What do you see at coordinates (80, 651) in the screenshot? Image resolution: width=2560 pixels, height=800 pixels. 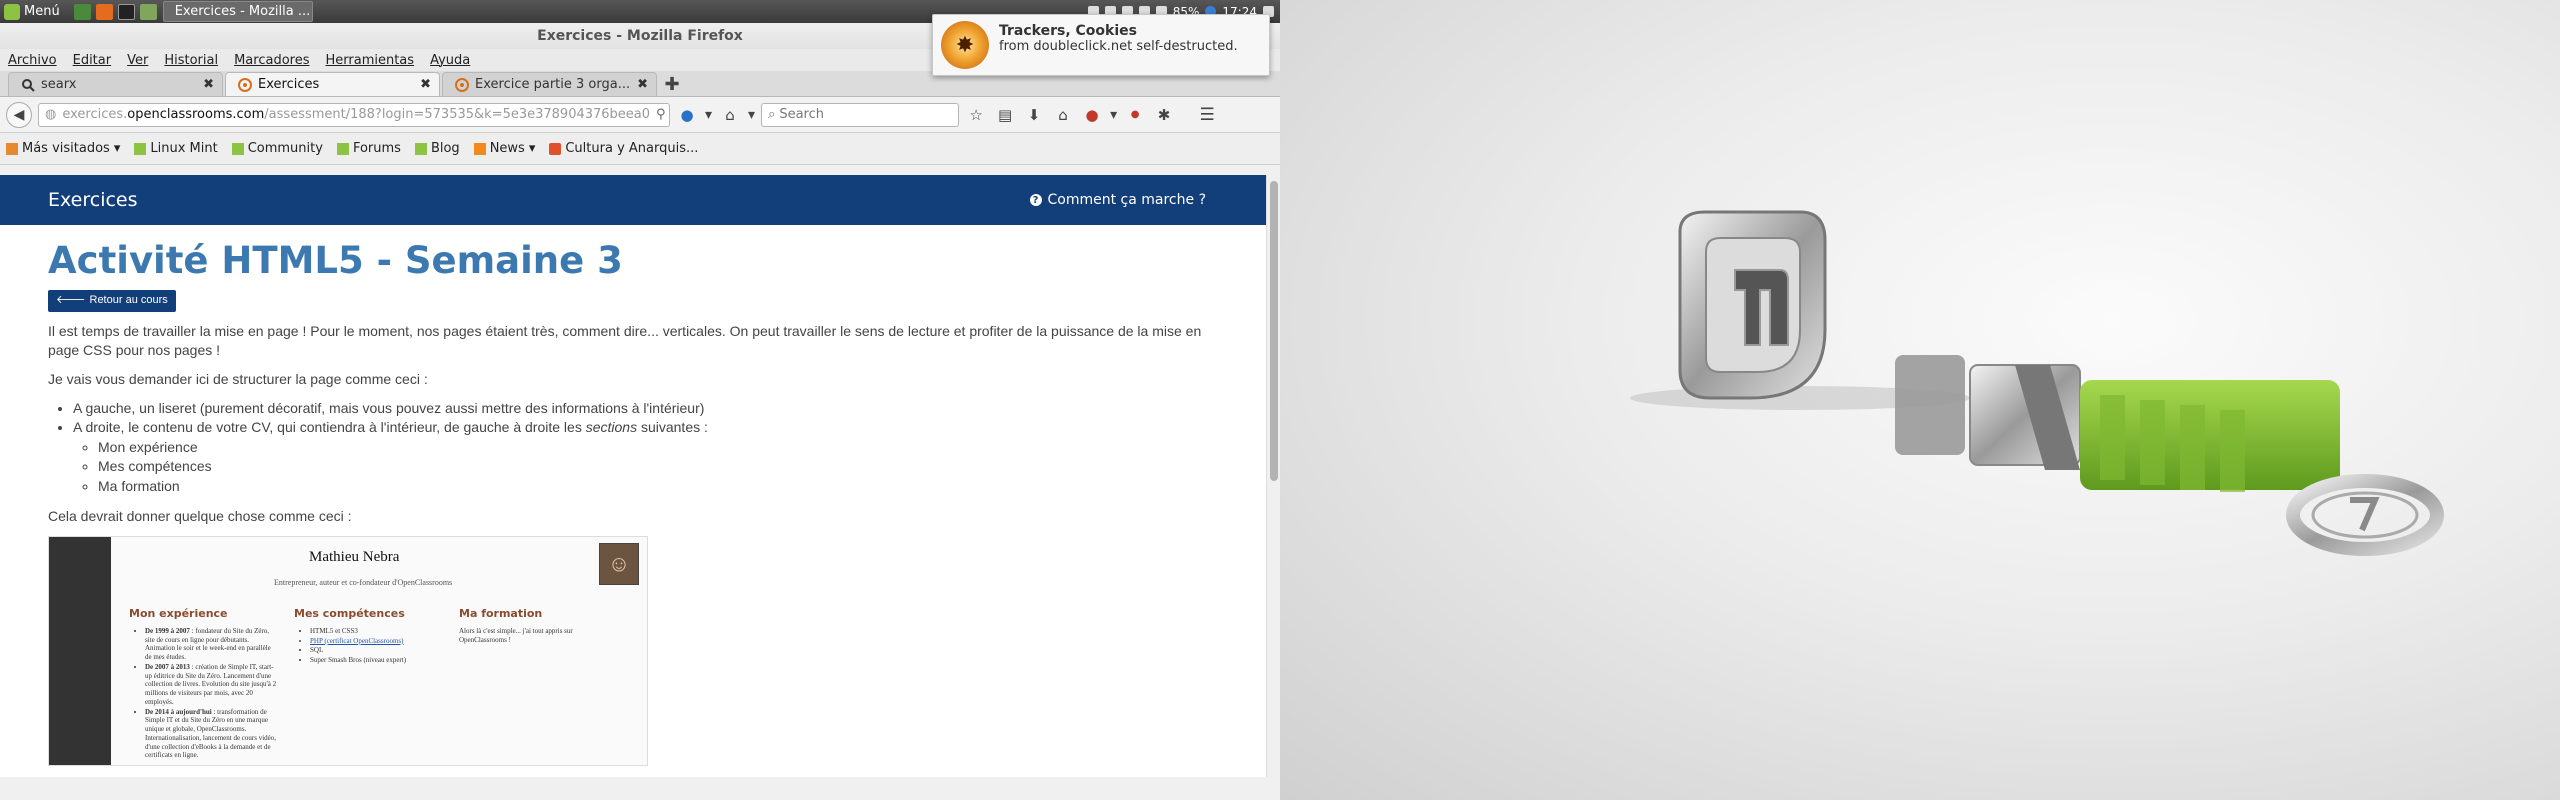 I see `cv-sidebar` at bounding box center [80, 651].